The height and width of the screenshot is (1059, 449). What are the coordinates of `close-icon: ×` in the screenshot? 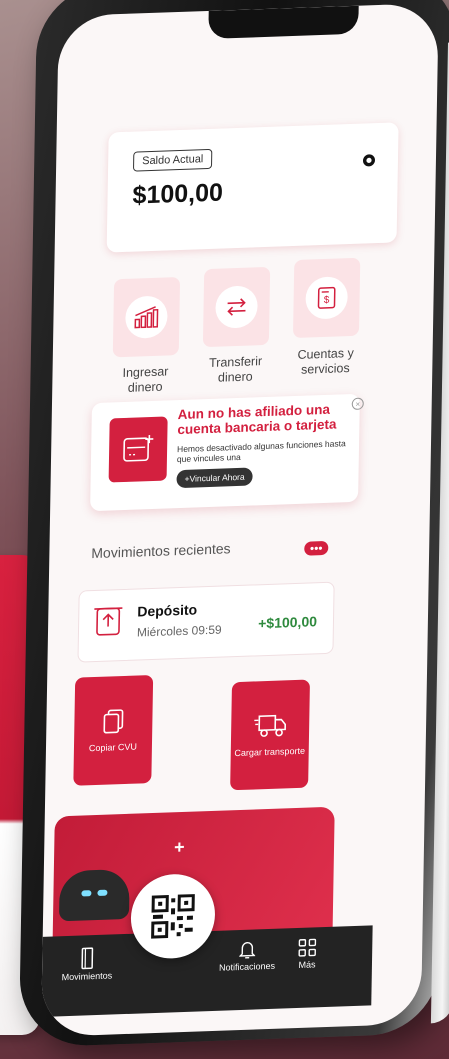 It's located at (357, 404).